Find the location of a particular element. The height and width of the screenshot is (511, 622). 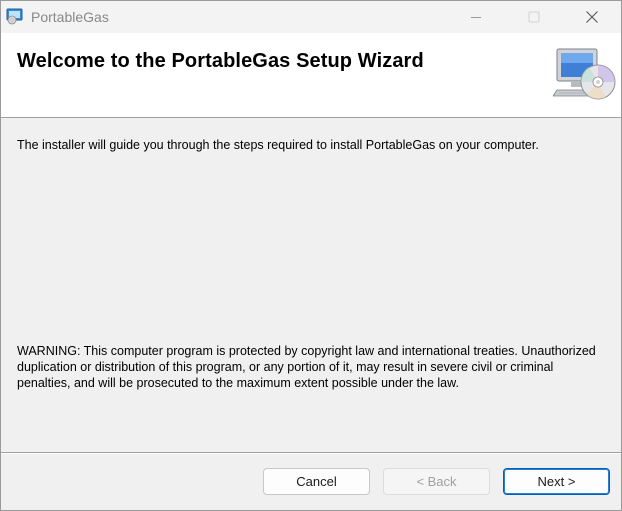

close-button is located at coordinates (592, 17).